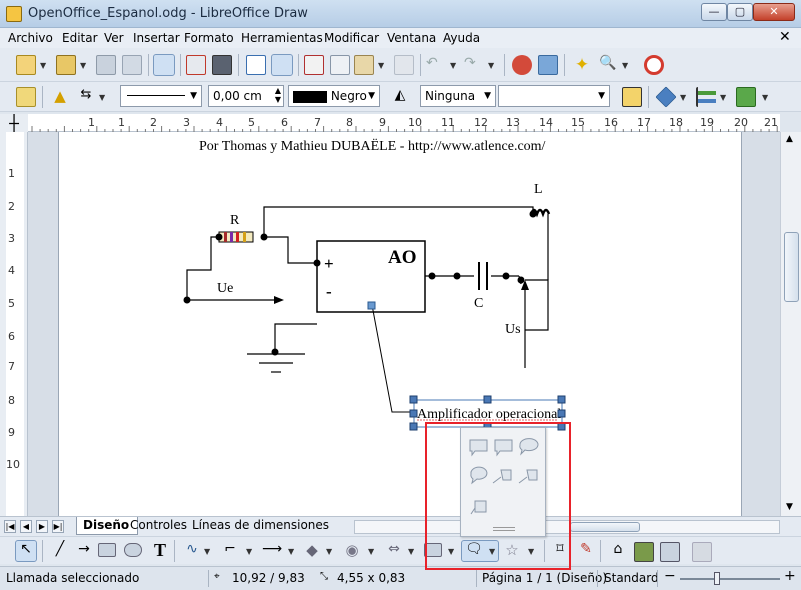 This screenshot has height=590, width=801. What do you see at coordinates (26, 551) in the screenshot?
I see `select-pointer-icon: ↖` at bounding box center [26, 551].